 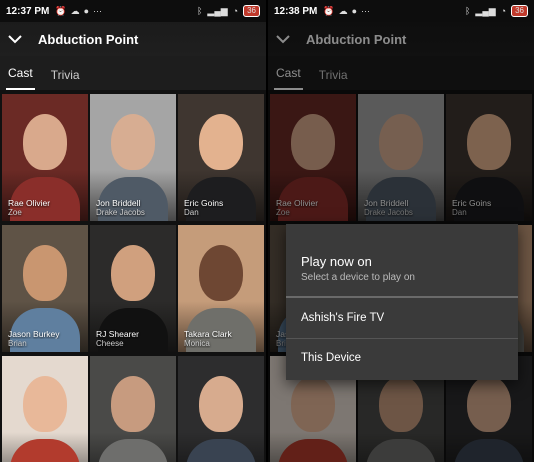 What do you see at coordinates (28, 11) in the screenshot?
I see `status-time: 12:37 PM` at bounding box center [28, 11].